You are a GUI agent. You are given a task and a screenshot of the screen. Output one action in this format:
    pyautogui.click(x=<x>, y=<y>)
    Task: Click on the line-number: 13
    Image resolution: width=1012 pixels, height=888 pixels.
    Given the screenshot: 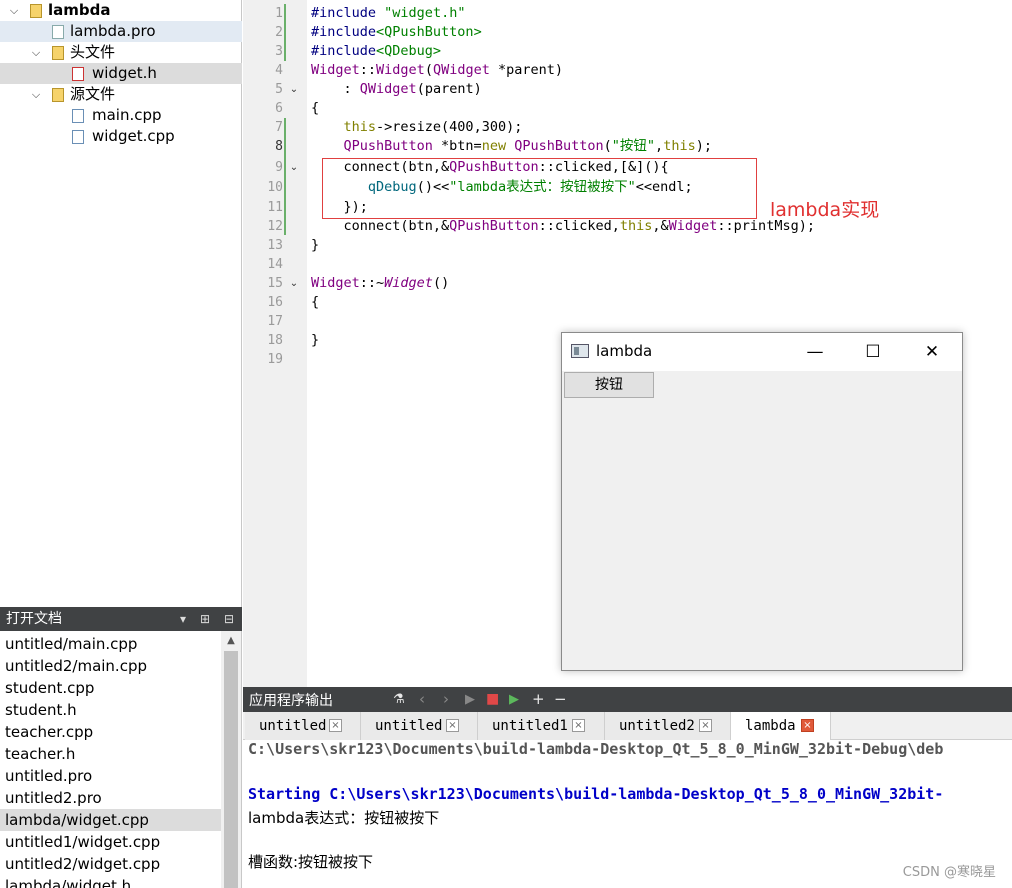 What is the action you would take?
    pyautogui.click(x=275, y=245)
    